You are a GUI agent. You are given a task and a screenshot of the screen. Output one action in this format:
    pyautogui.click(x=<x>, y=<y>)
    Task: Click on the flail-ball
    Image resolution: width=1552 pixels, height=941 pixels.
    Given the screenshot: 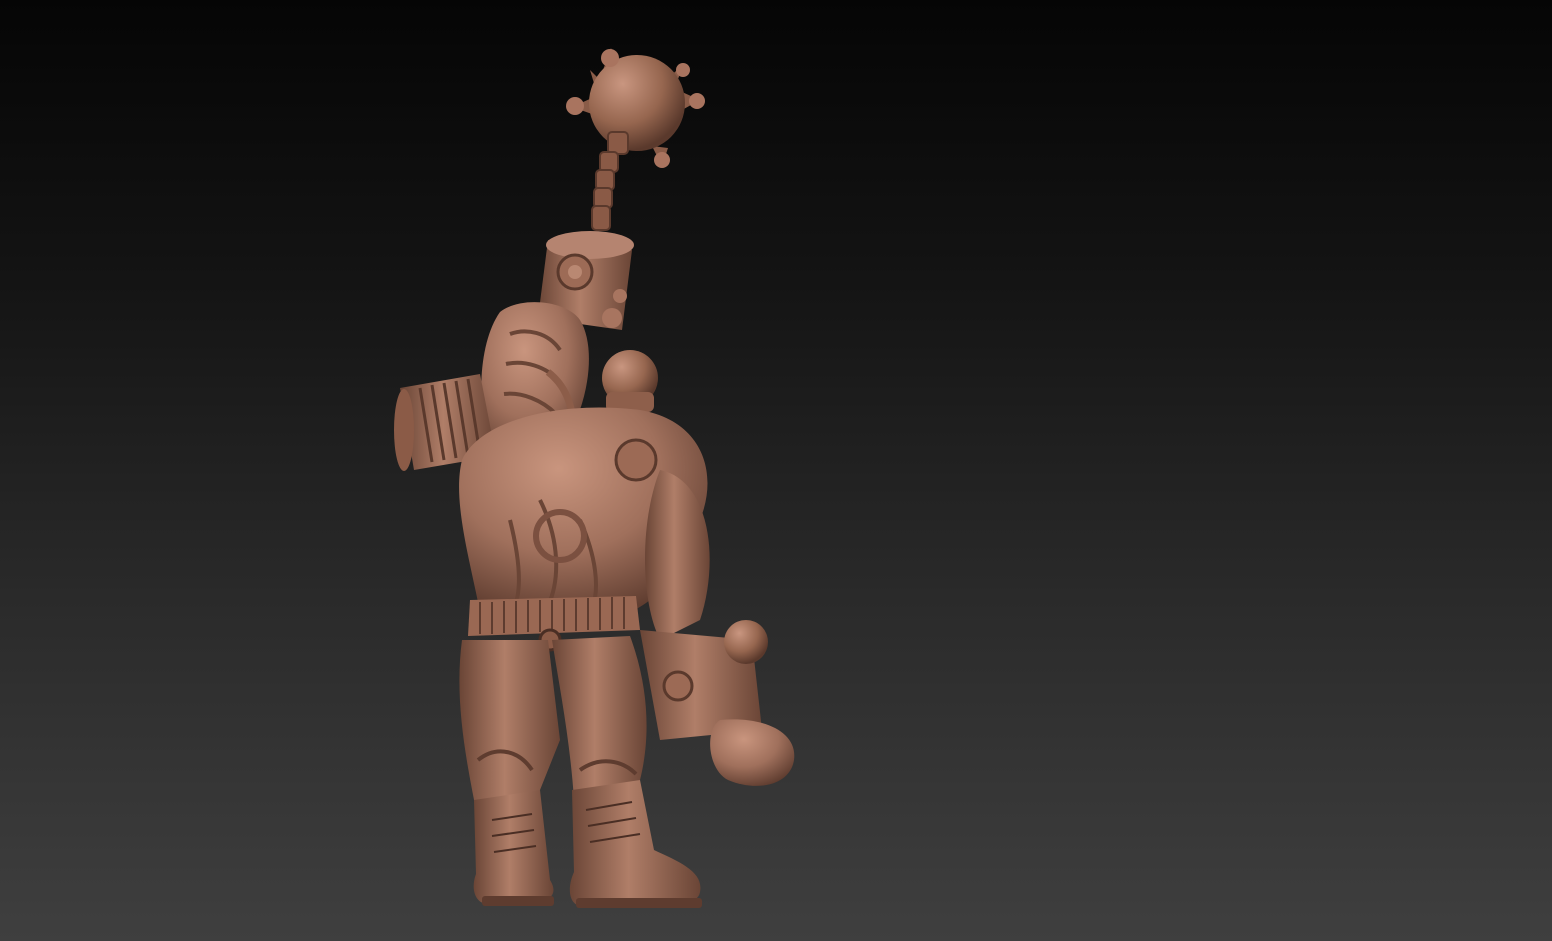 What is the action you would take?
    pyautogui.click(x=635, y=108)
    